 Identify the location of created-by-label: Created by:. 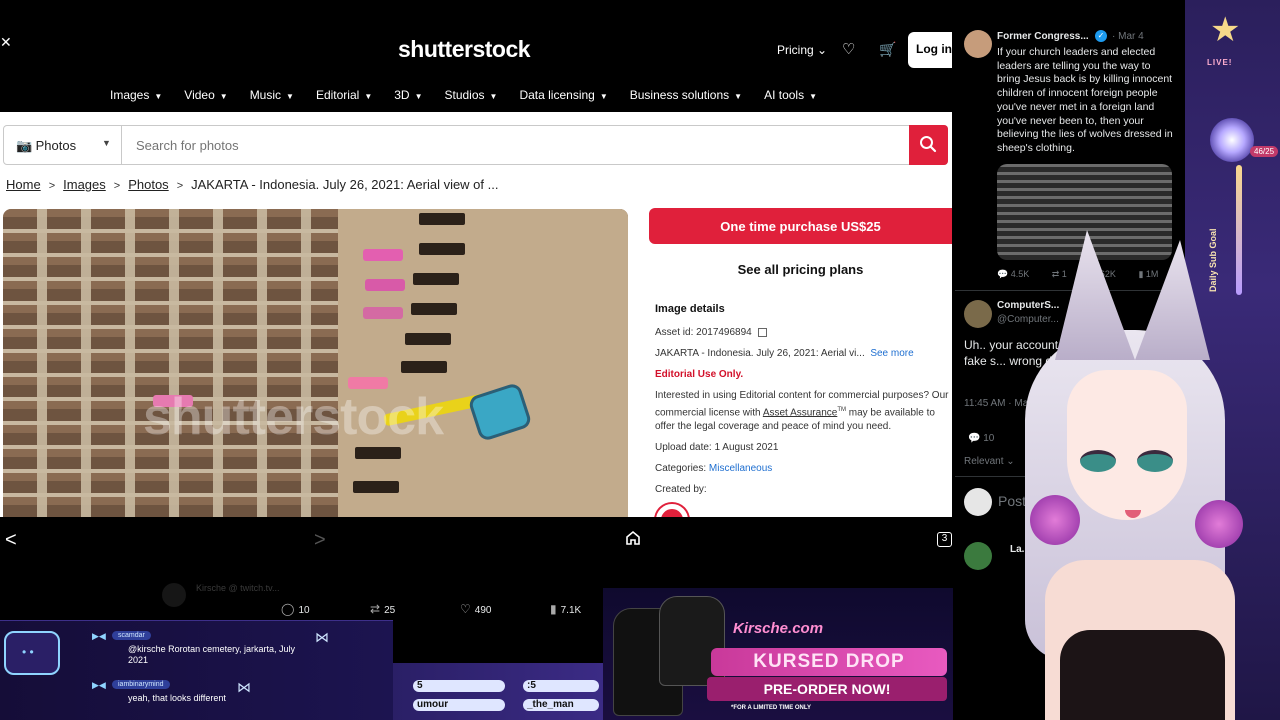
(681, 490).